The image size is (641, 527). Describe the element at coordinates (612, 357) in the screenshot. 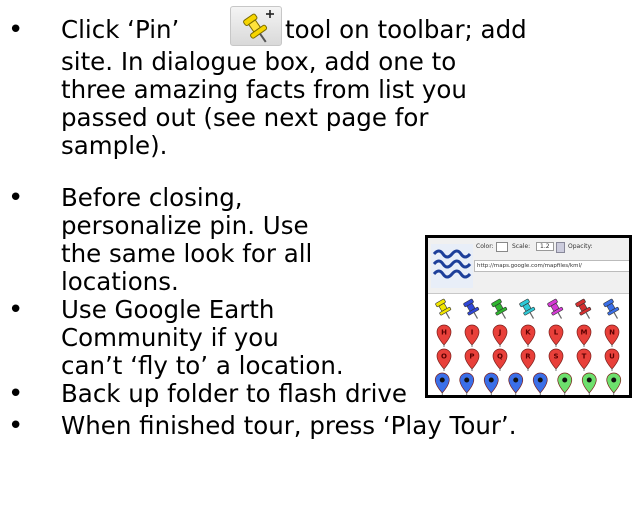

I see `pin-letter: U` at that location.